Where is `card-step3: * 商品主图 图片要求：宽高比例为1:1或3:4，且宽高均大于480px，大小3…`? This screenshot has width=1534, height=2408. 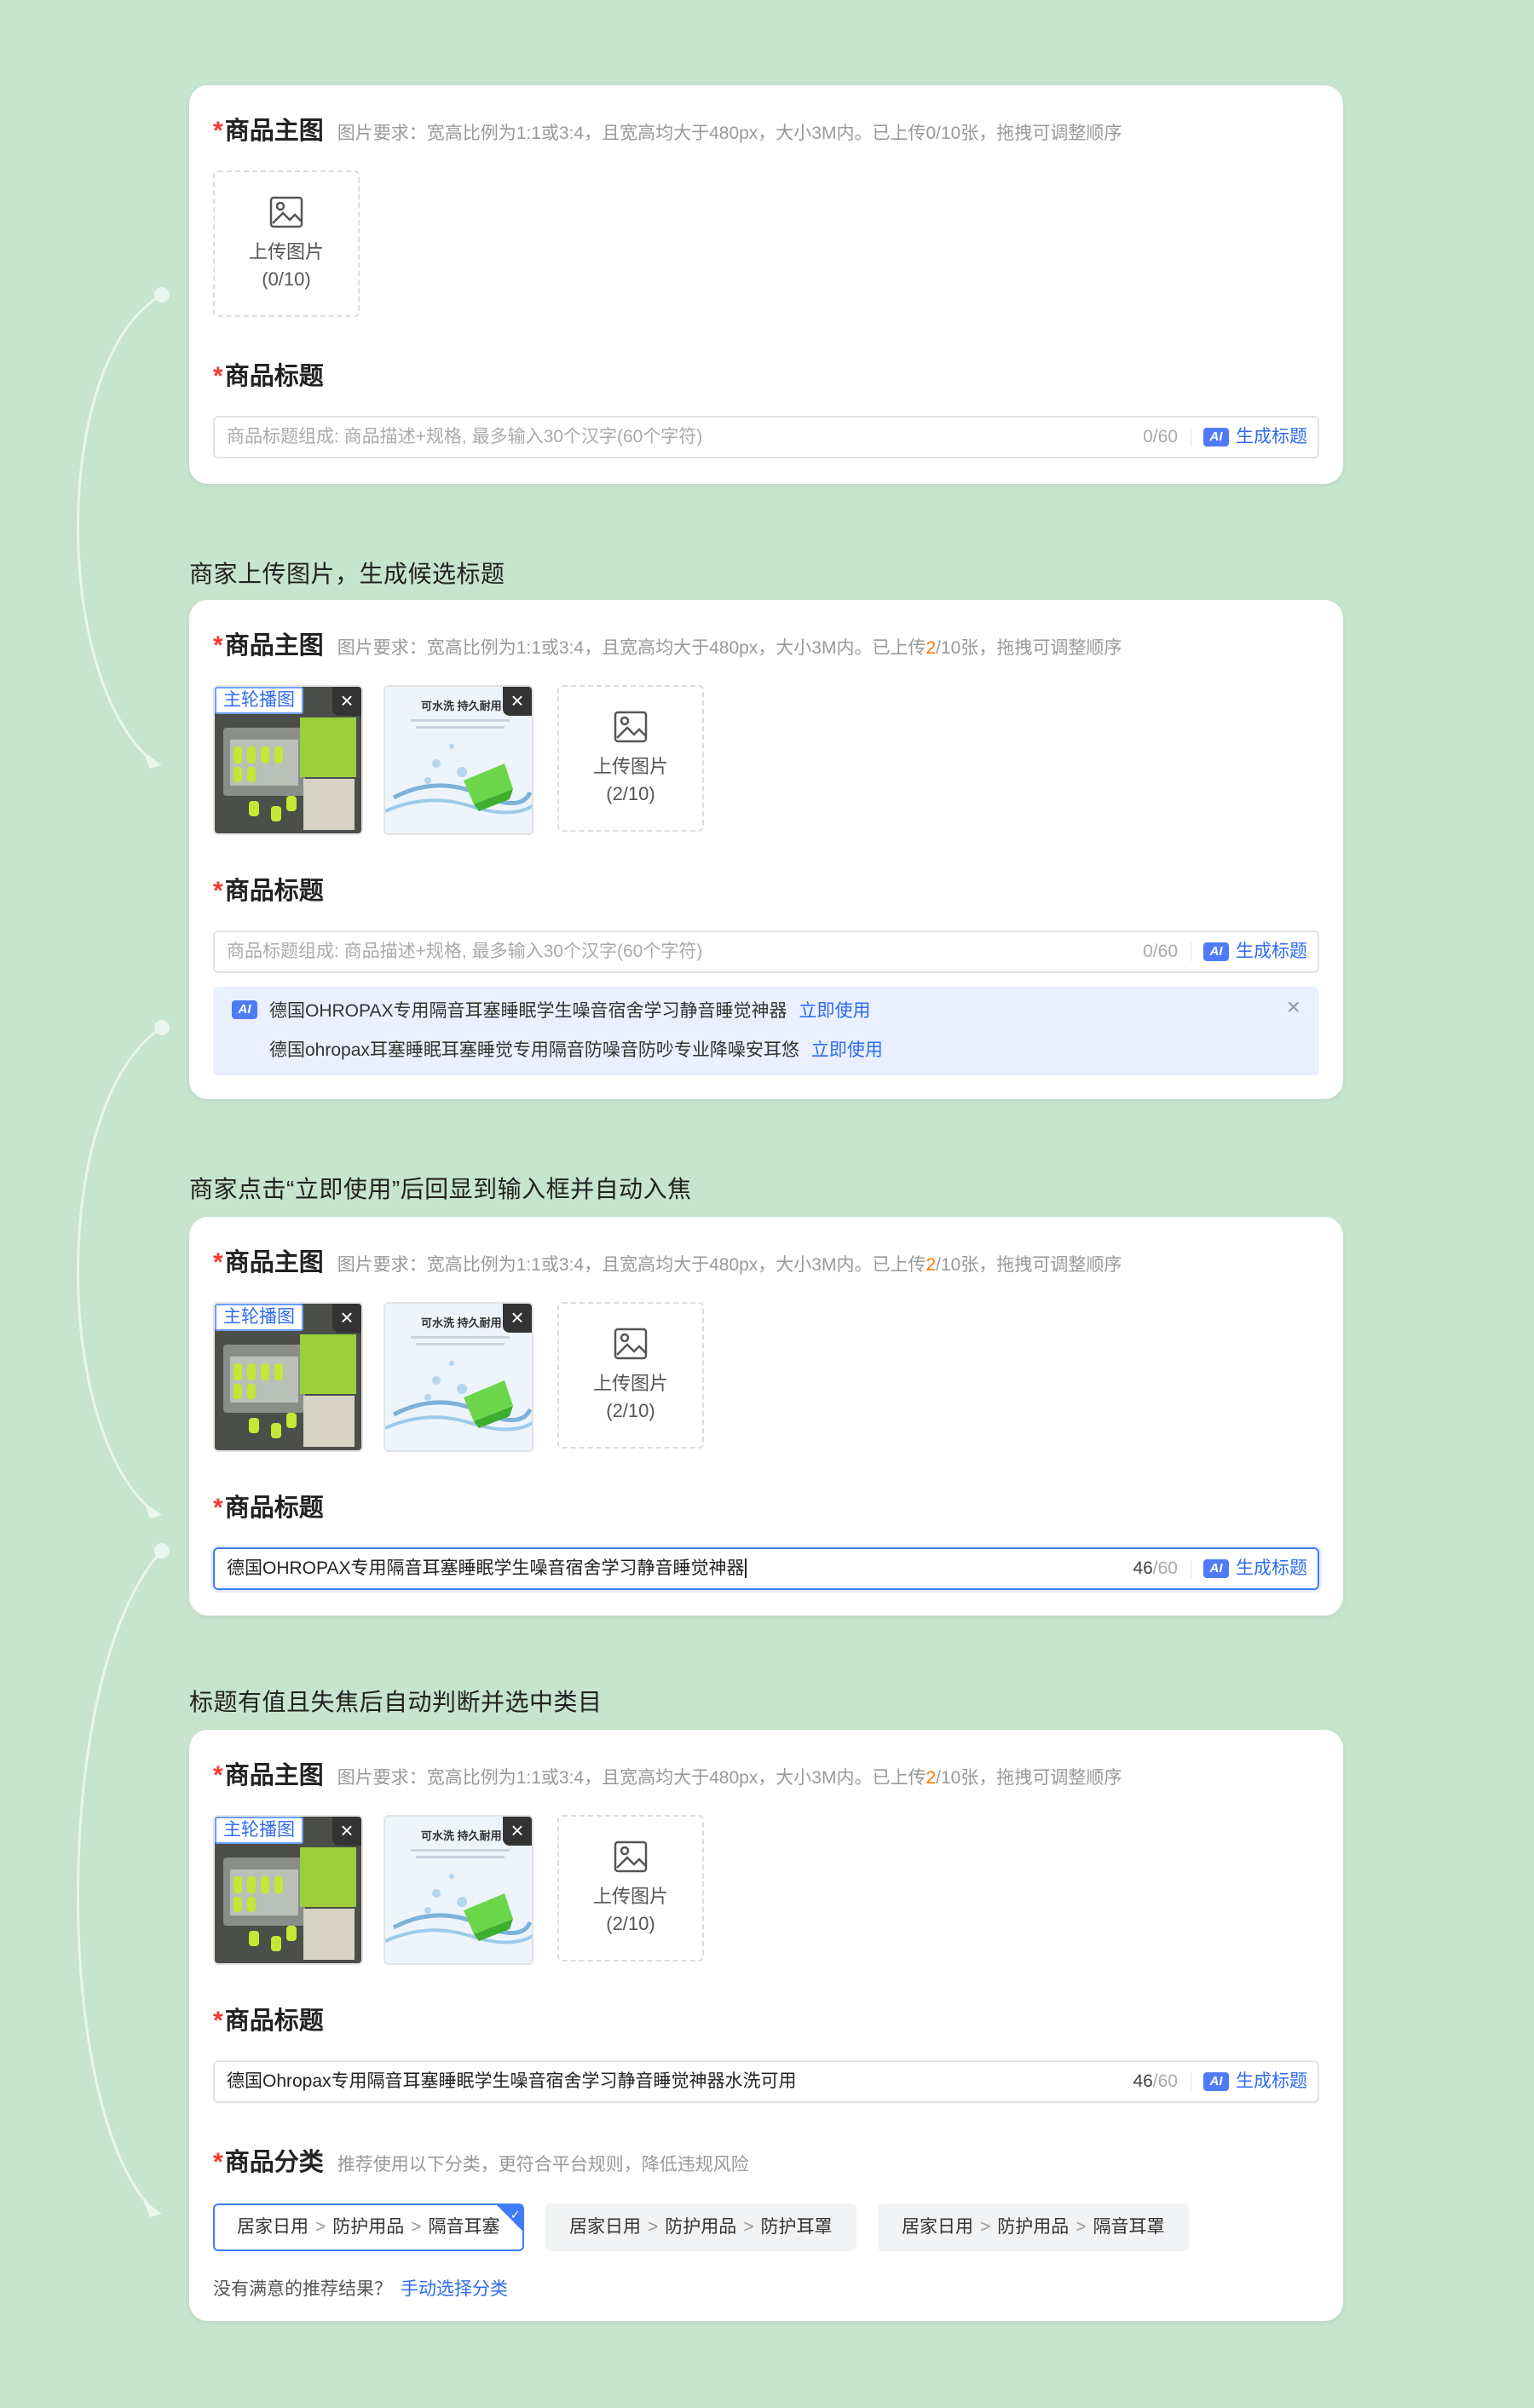 card-step3: * 商品主图 图片要求：宽高比例为1:1或3:4，且宽高均大于480px，大小3… is located at coordinates (766, 1417).